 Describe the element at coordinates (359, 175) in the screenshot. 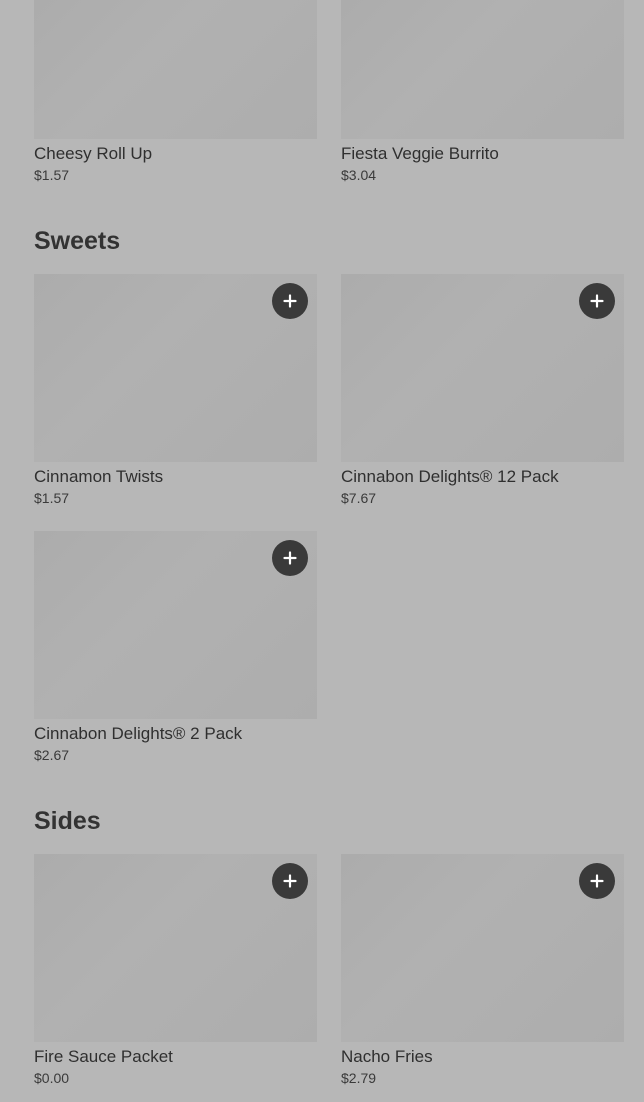

I see `item-price: $3.04` at that location.